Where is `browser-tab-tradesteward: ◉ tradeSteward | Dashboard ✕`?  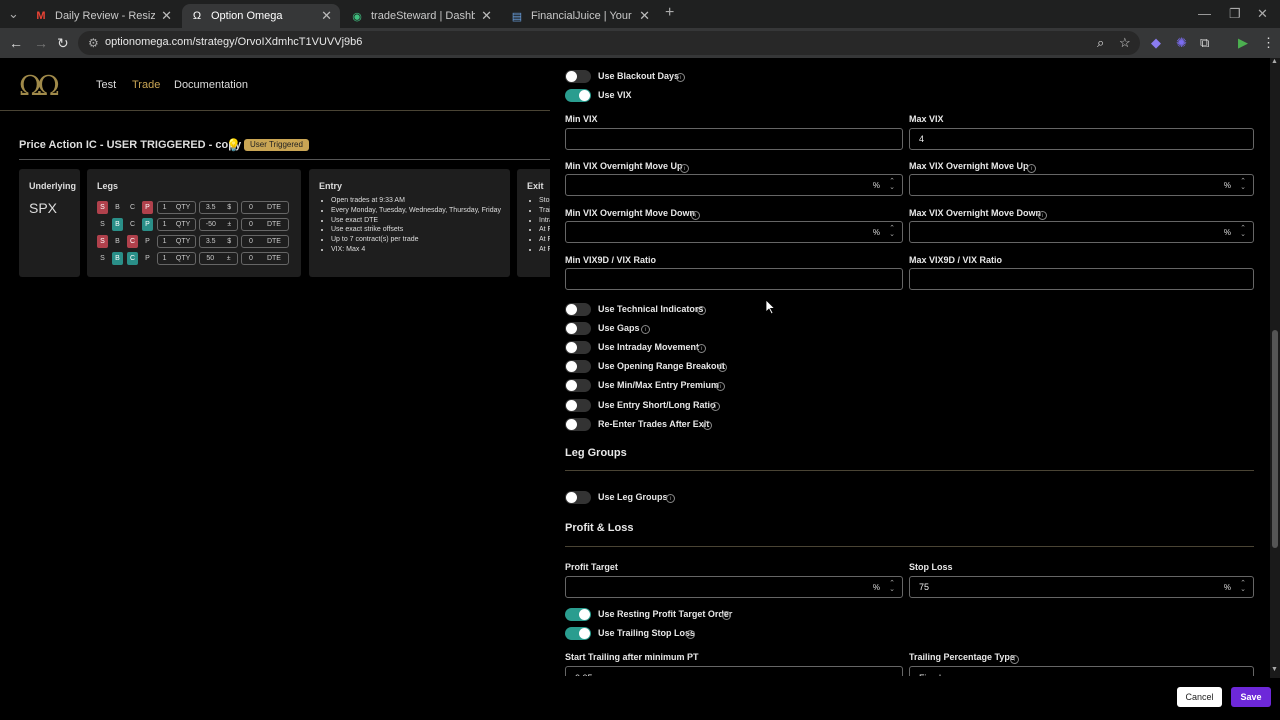
browser-tab-tradesteward: ◉ tradeSteward | Dashboard ✕ is located at coordinates (421, 16).